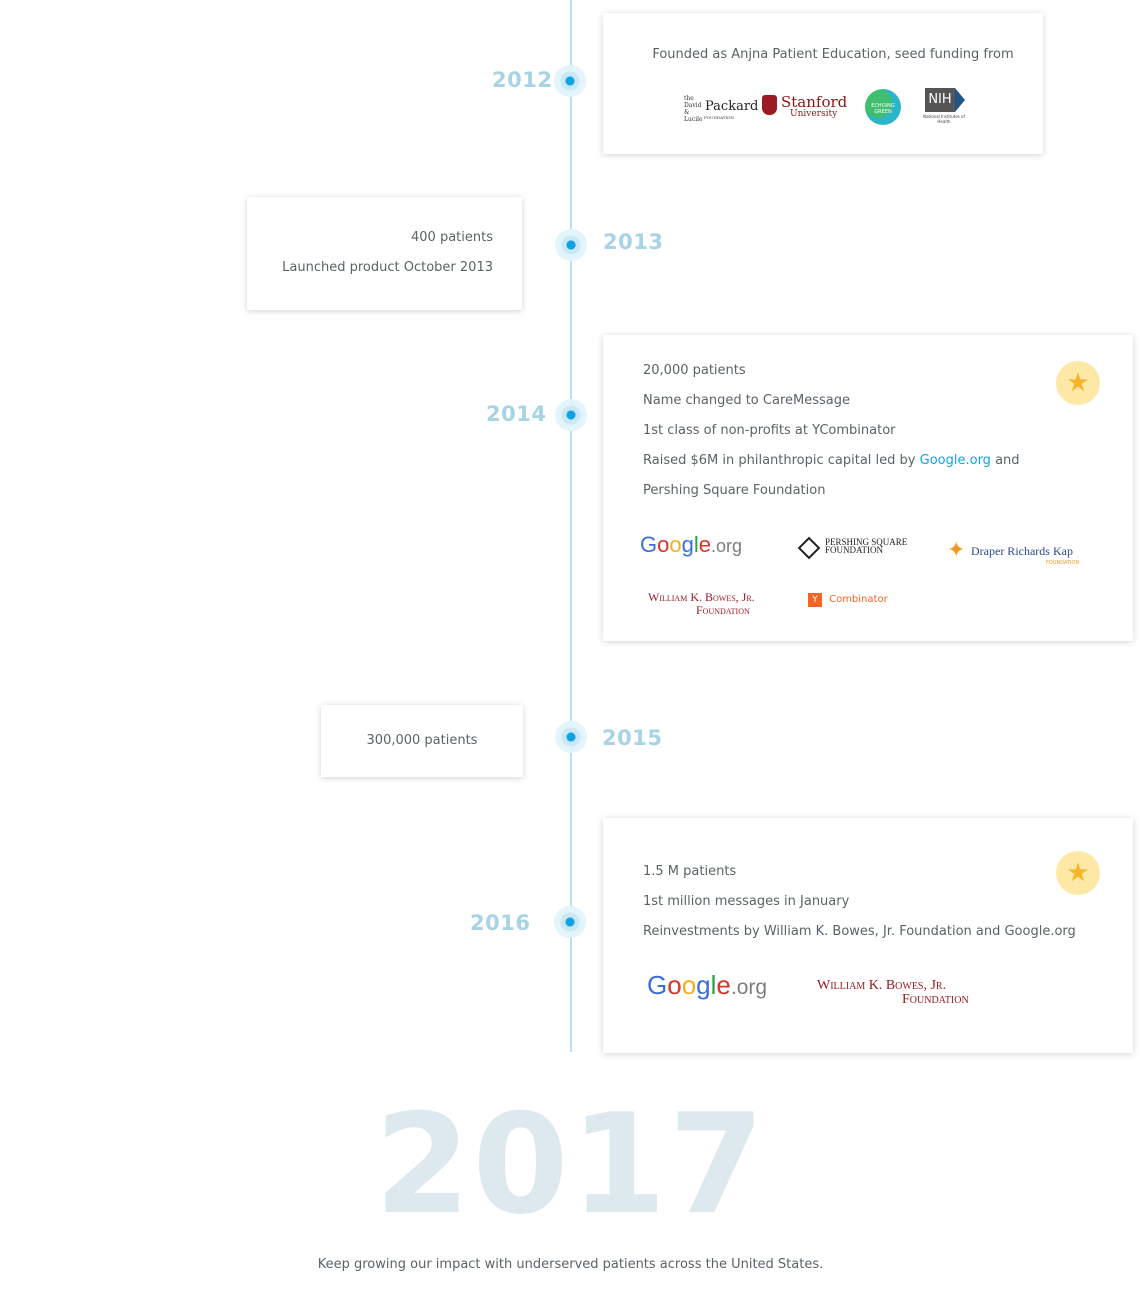 Image resolution: width=1141 pixels, height=1299 pixels. I want to click on nih-chevron-icon, so click(960, 100).